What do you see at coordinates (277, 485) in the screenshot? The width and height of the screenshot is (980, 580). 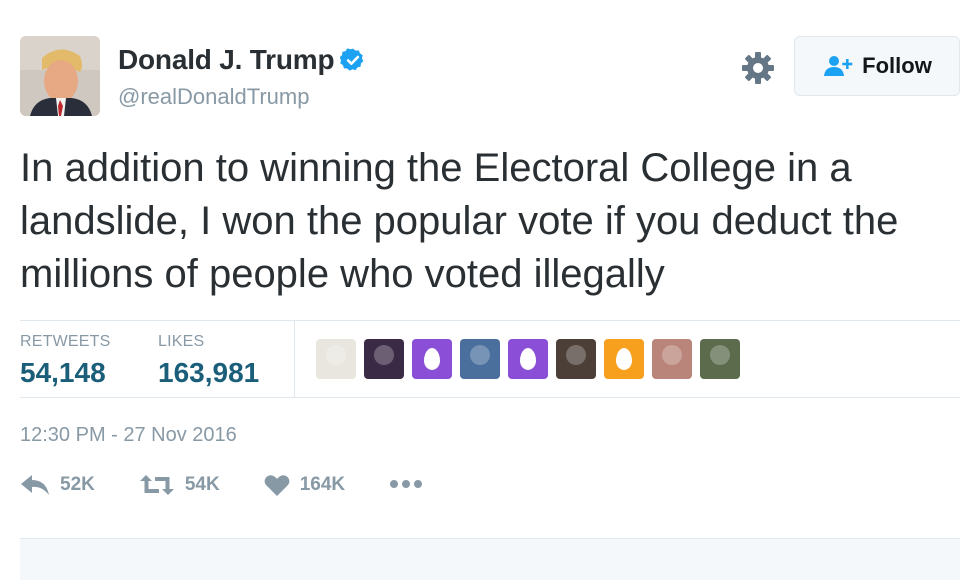 I see `heart-icon` at bounding box center [277, 485].